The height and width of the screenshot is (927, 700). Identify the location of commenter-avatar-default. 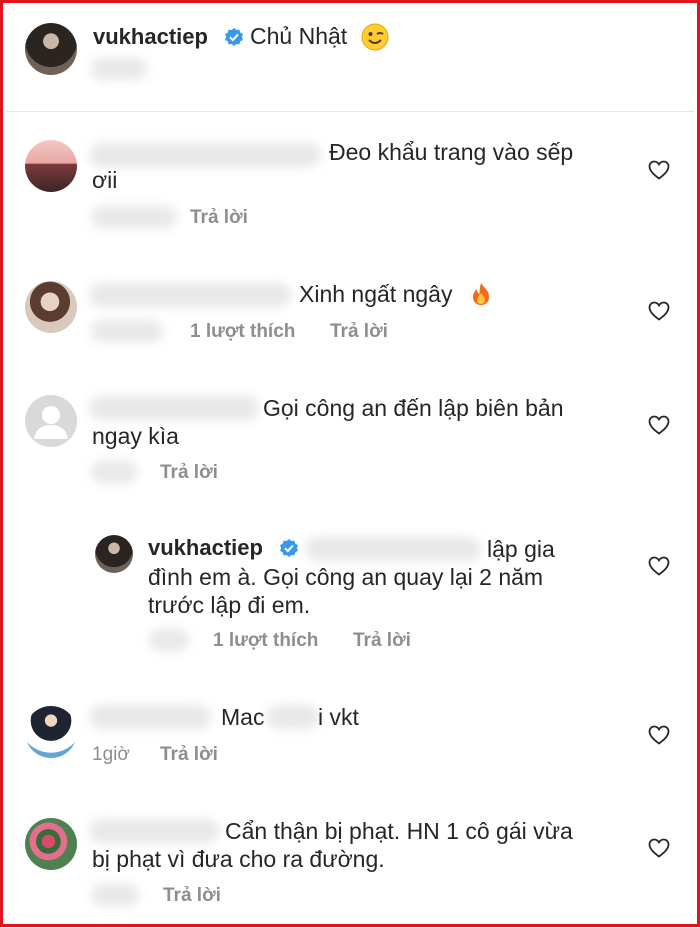
(51, 421).